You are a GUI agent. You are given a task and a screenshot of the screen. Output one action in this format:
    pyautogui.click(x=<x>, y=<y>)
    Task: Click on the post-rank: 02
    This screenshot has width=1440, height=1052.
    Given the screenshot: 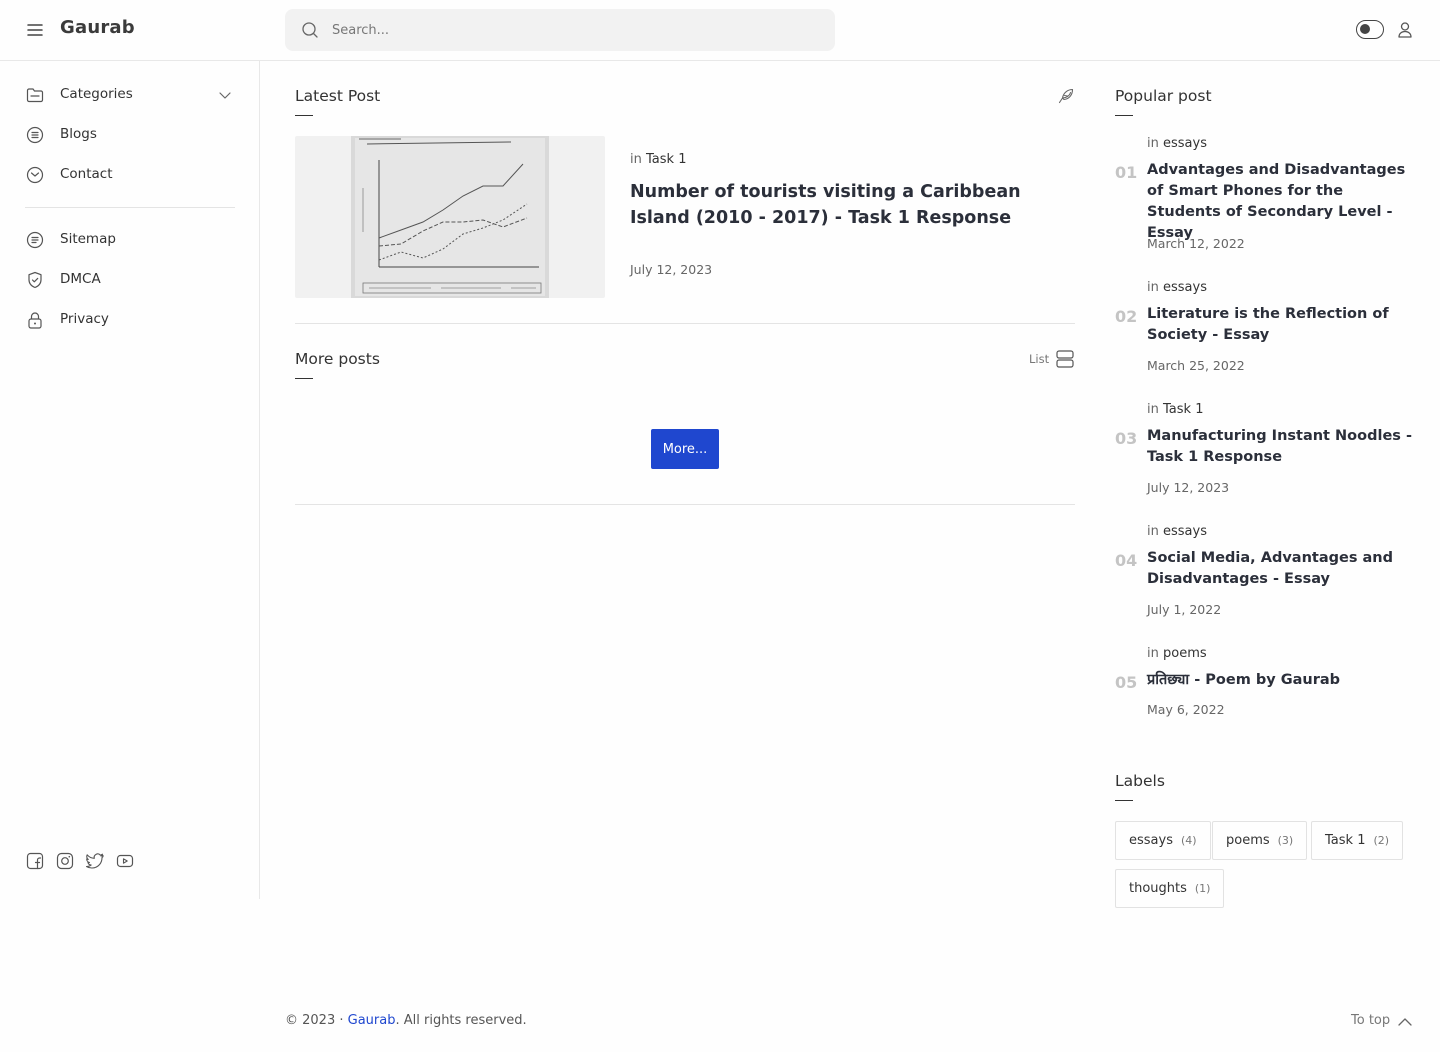 What is the action you would take?
    pyautogui.click(x=1126, y=316)
    